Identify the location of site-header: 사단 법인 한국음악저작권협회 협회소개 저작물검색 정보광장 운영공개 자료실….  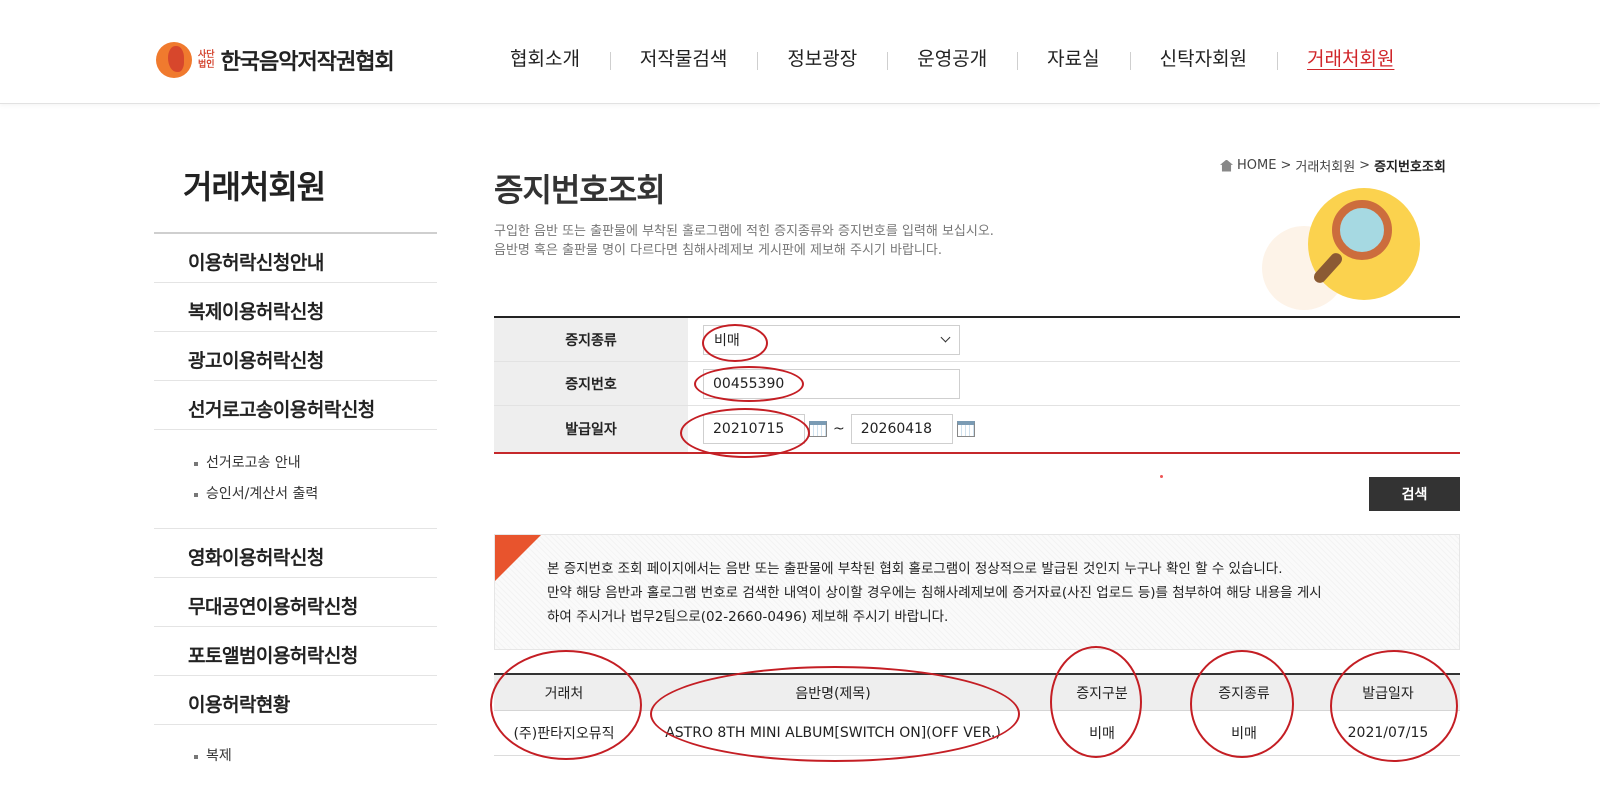
(800, 52).